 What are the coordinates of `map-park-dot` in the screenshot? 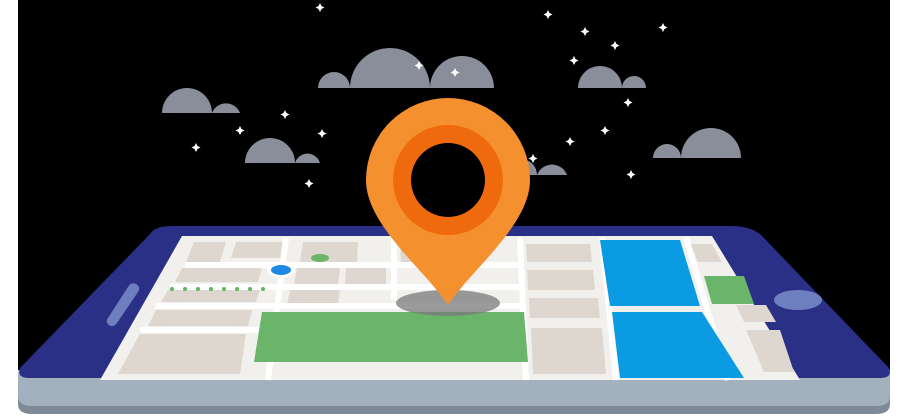 It's located at (320, 258).